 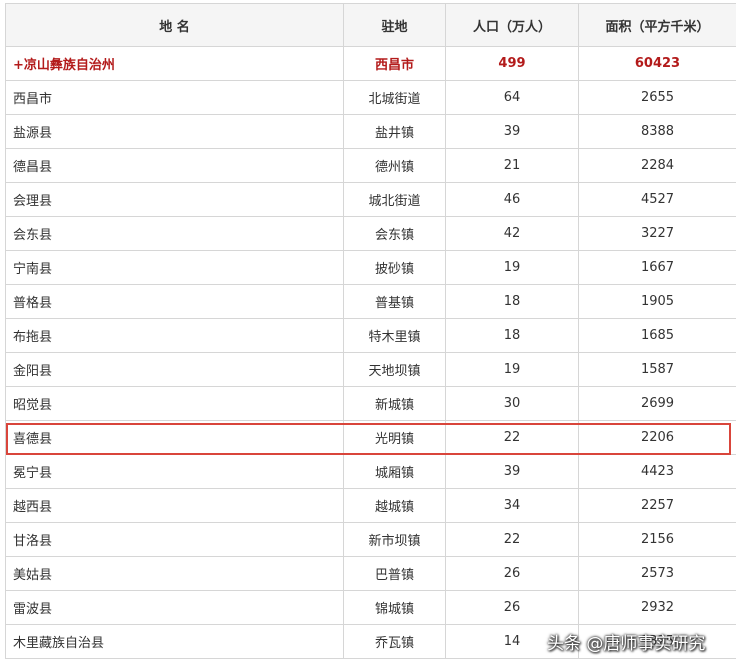 I want to click on row-seat: 新城镇, so click(x=394, y=403).